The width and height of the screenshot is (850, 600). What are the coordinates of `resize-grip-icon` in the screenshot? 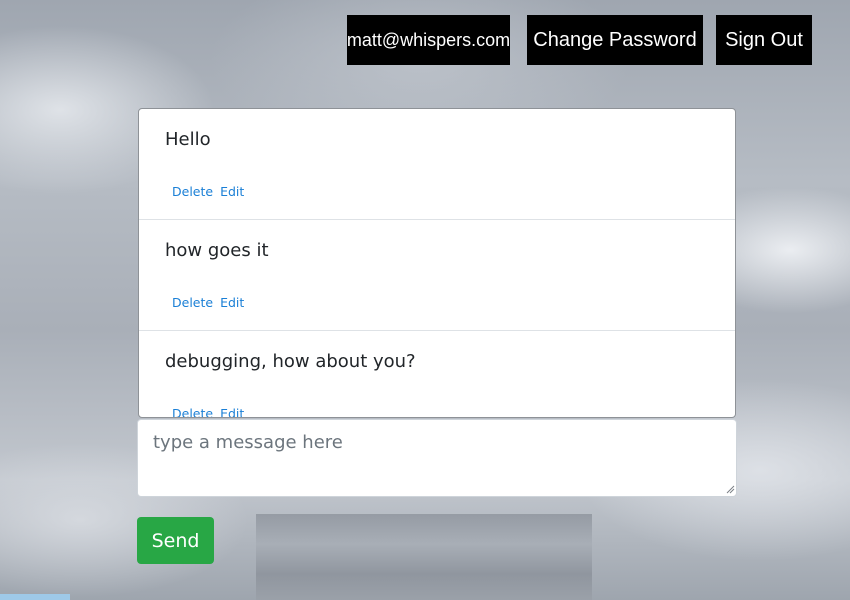 It's located at (730, 489).